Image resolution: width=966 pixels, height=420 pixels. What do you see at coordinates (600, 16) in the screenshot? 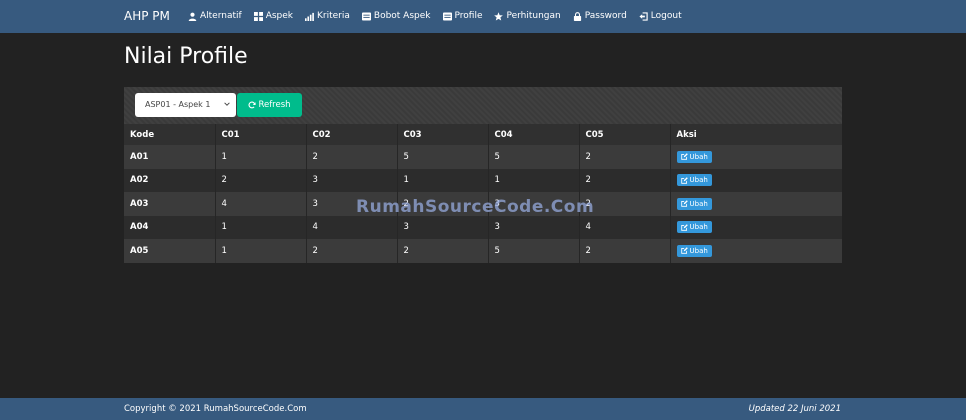
I see `nav-item-password: Password` at bounding box center [600, 16].